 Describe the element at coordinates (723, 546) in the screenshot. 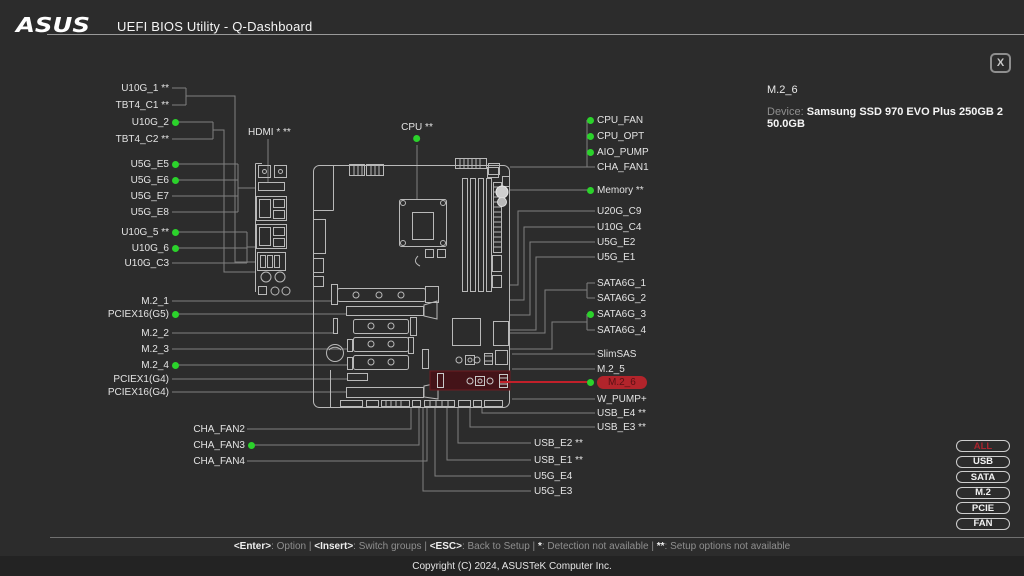

I see `hint-item: **: Setup options not available` at that location.